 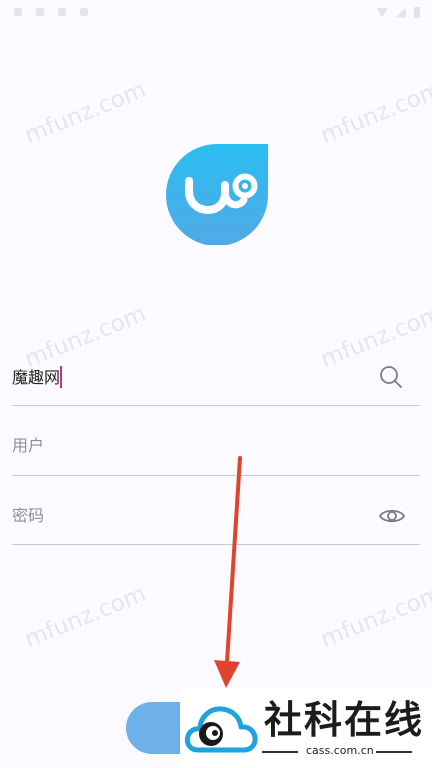 What do you see at coordinates (344, 719) in the screenshot?
I see `badge-title: 社科在线` at bounding box center [344, 719].